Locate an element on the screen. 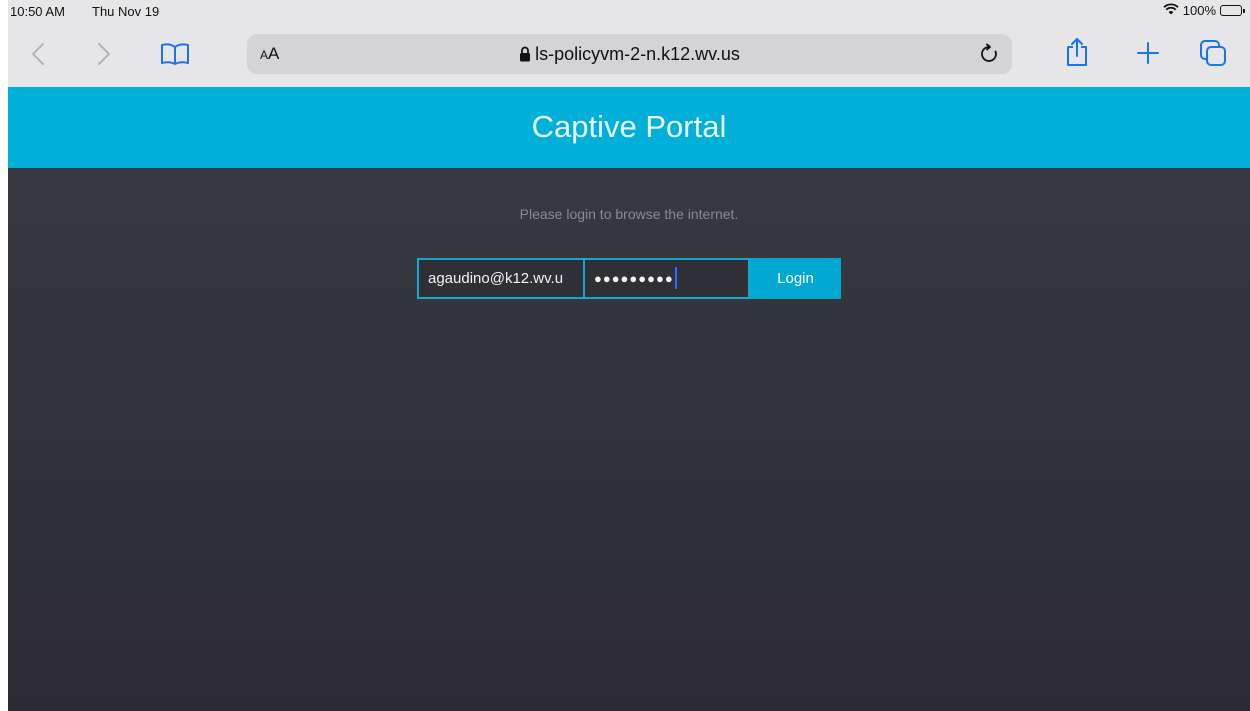 The image size is (1250, 711). forward-icon is located at coordinates (104, 54).